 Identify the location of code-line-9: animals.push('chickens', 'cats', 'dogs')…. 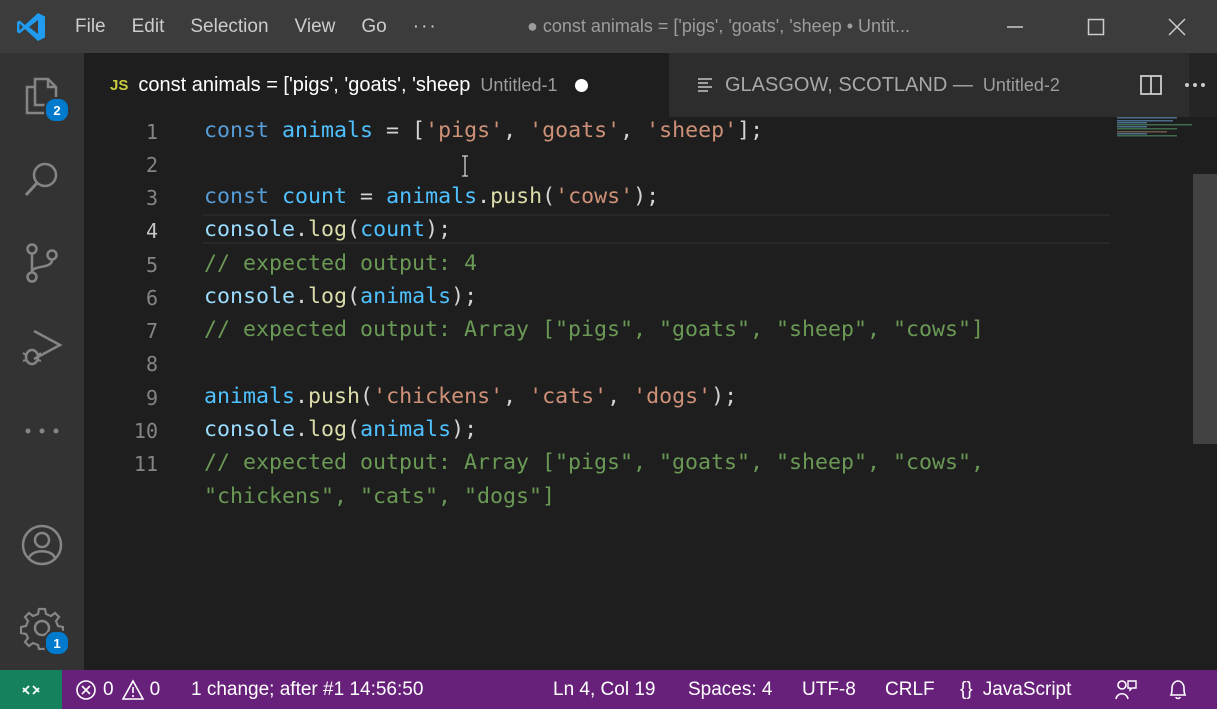
(471, 396).